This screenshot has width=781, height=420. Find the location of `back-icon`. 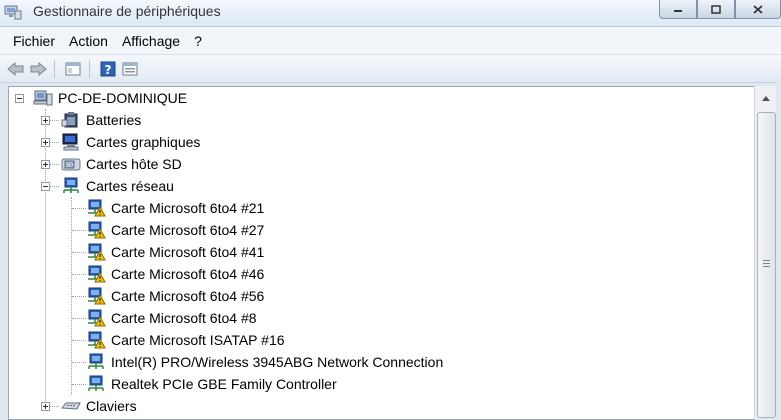

back-icon is located at coordinates (15, 68).